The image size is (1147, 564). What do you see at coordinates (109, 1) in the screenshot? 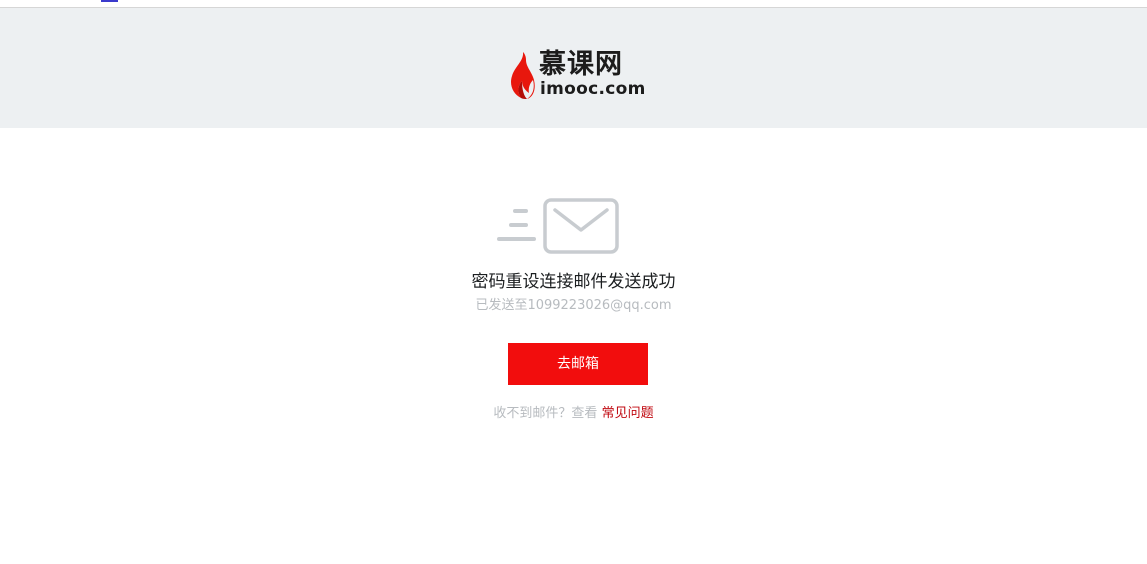
I see `top-strip-marker` at bounding box center [109, 1].